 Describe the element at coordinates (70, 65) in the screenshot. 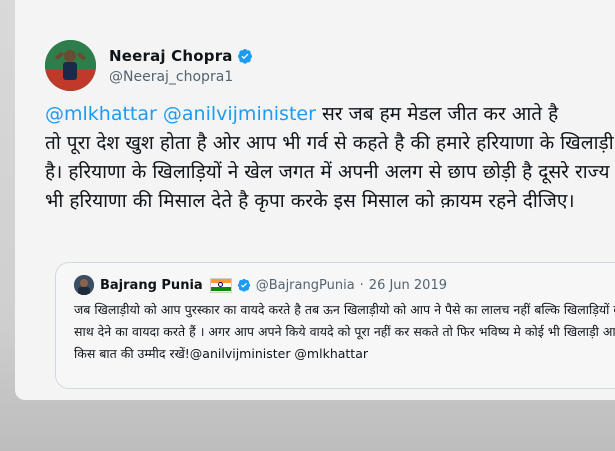

I see `athlete-avatar-icon` at that location.